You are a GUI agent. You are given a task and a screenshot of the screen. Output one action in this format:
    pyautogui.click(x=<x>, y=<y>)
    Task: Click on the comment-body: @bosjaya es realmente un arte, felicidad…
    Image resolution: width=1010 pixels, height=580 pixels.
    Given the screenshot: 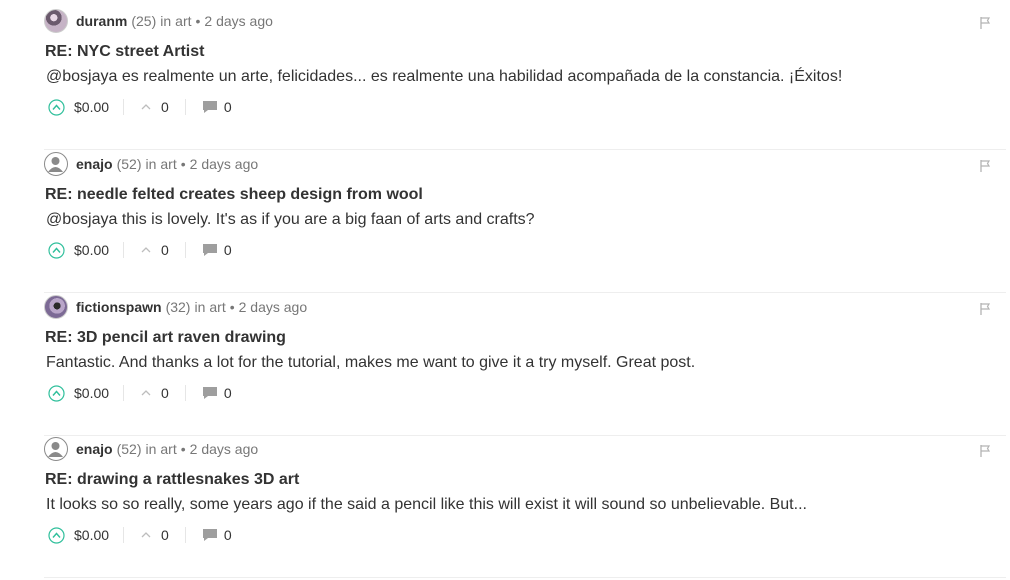 What is the action you would take?
    pyautogui.click(x=444, y=77)
    